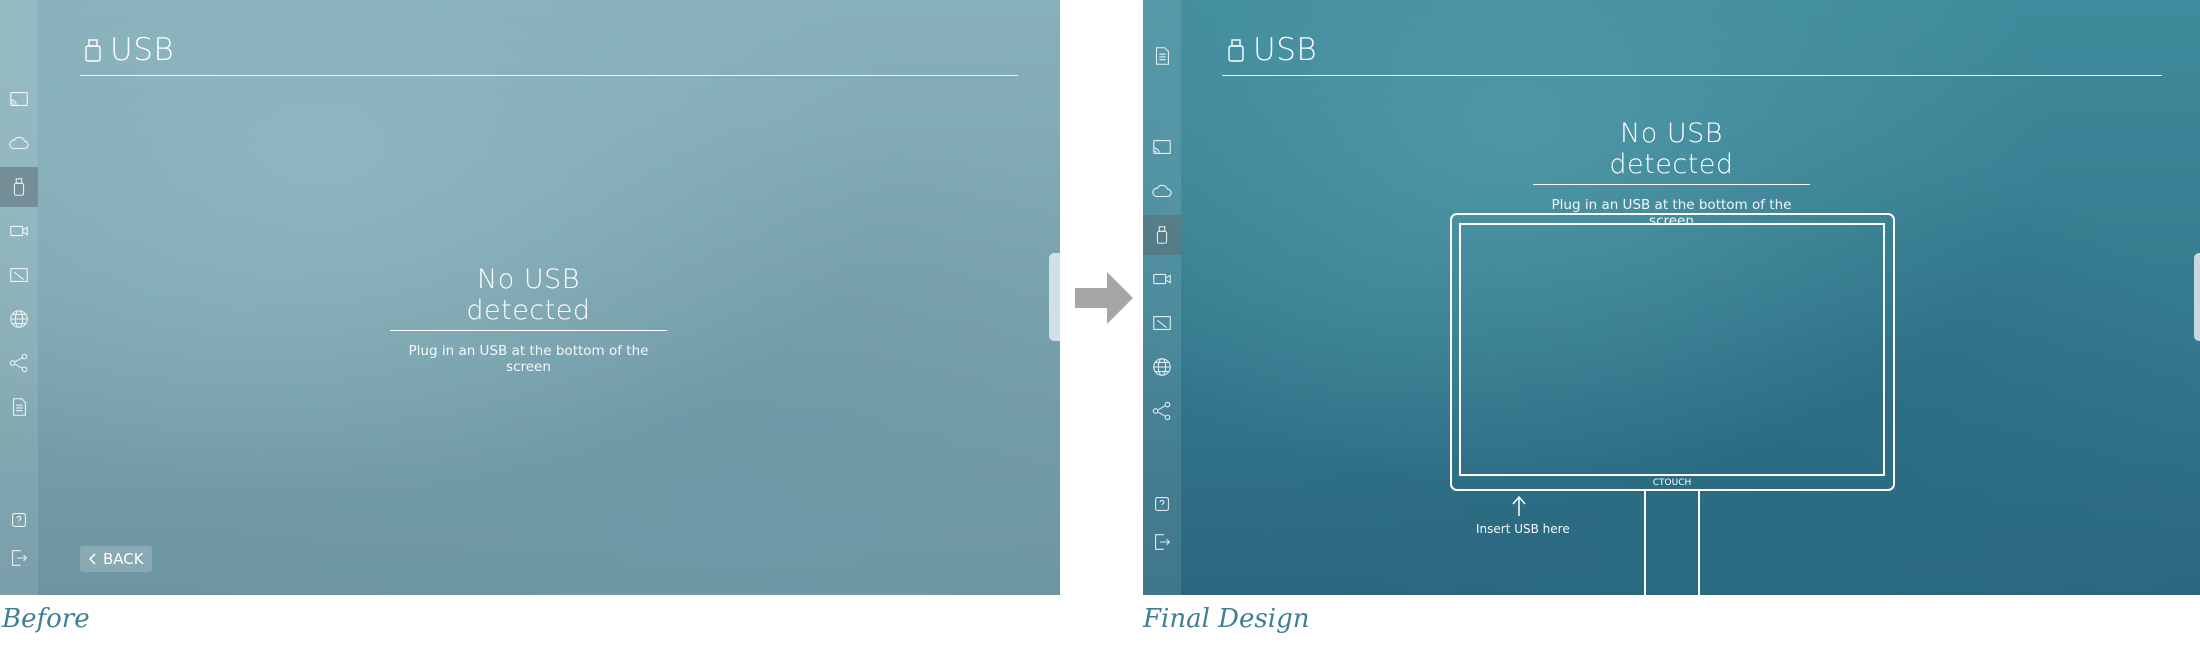 The image size is (2200, 650). I want to click on share-icon, so click(19, 363).